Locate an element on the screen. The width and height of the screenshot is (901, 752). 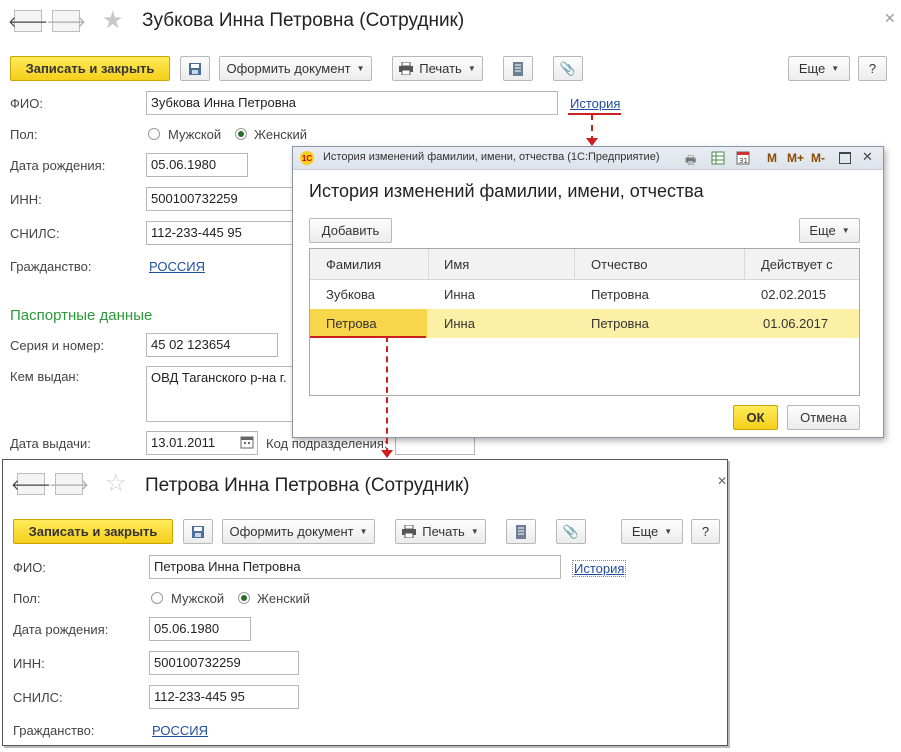
arrow-head-icon is located at coordinates (592, 142).